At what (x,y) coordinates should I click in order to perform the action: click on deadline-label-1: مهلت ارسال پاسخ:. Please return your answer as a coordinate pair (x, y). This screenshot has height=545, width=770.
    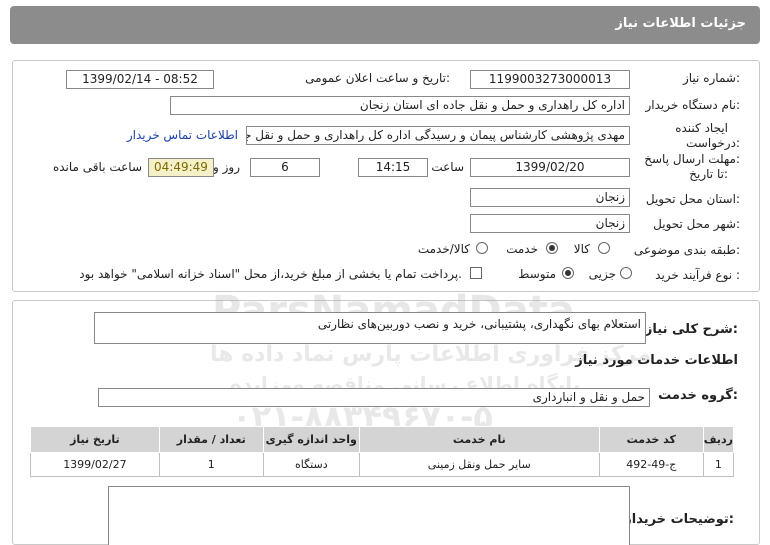
    Looking at the image, I should click on (692, 159).